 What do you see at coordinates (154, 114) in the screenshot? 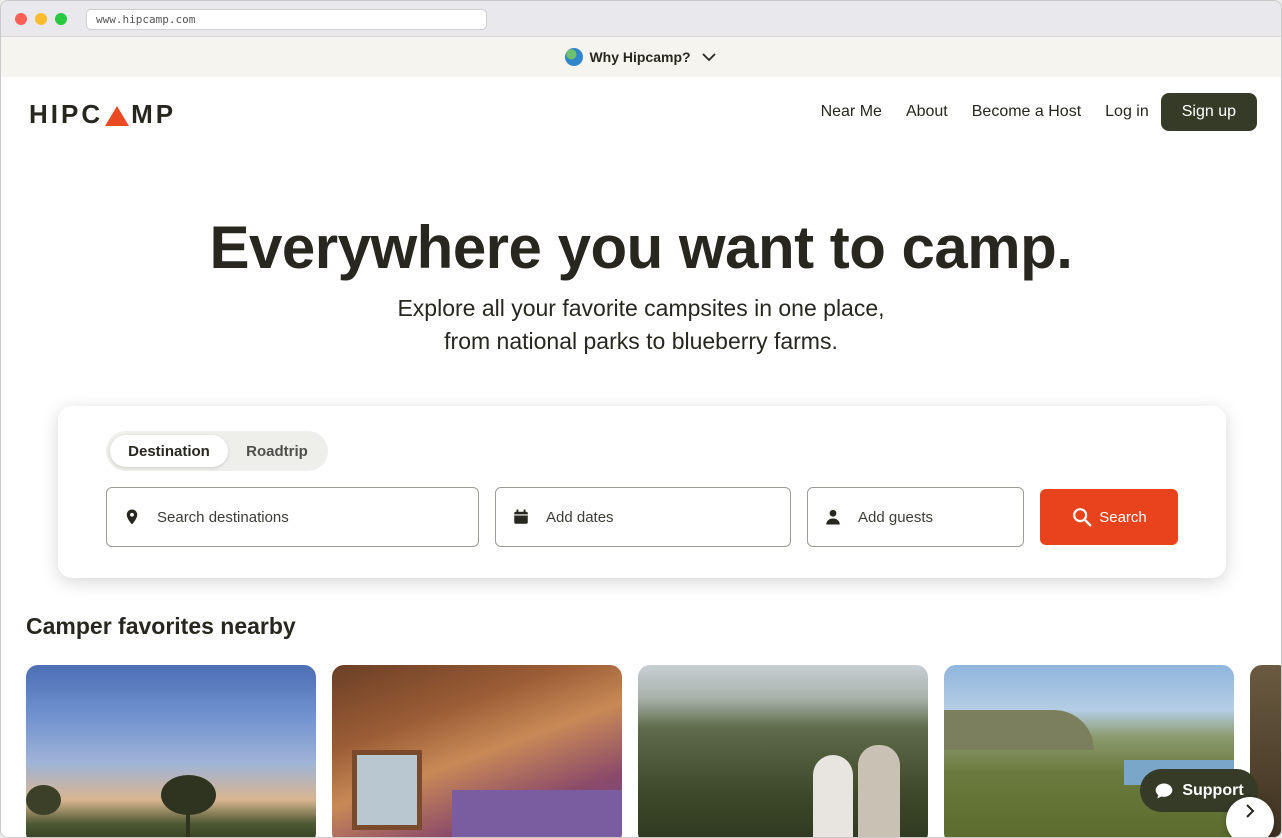
I see `logo-text-right: MP` at bounding box center [154, 114].